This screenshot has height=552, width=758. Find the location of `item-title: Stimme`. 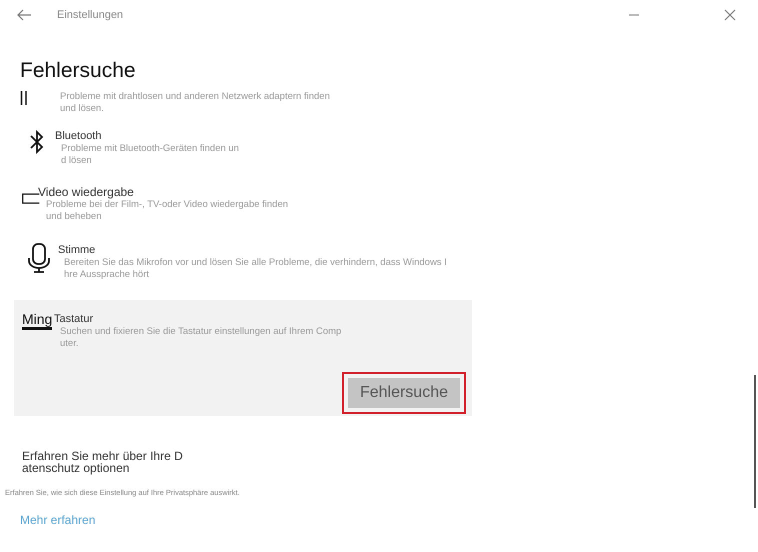

item-title: Stimme is located at coordinates (252, 250).